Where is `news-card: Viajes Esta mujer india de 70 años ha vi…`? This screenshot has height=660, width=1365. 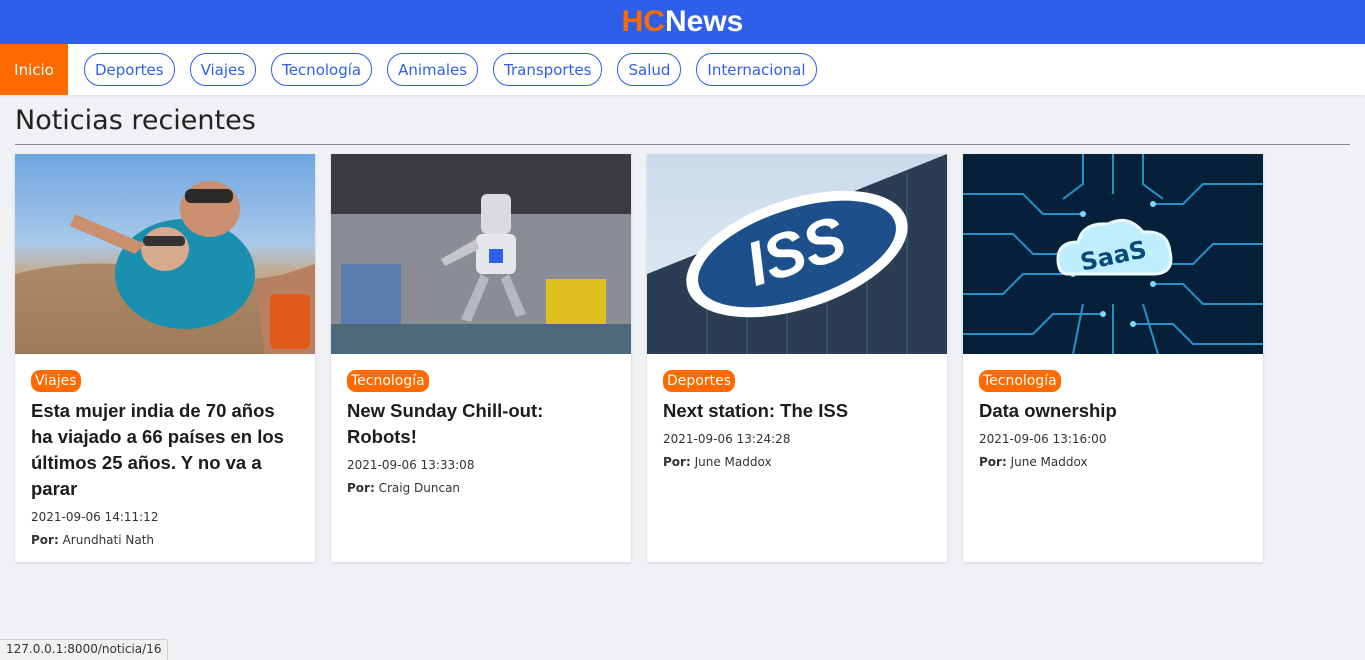 news-card: Viajes Esta mujer india de 70 años ha vi… is located at coordinates (165, 358).